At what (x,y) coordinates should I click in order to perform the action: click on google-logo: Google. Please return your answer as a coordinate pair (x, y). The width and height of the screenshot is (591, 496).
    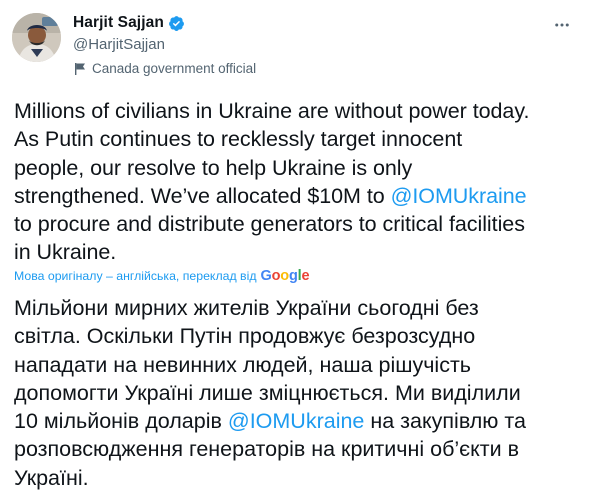
    Looking at the image, I should click on (285, 276).